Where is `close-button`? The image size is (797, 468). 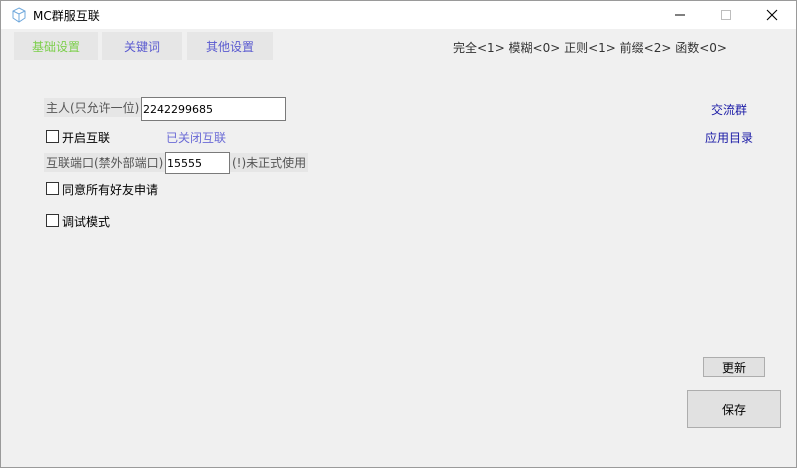
close-button is located at coordinates (772, 15).